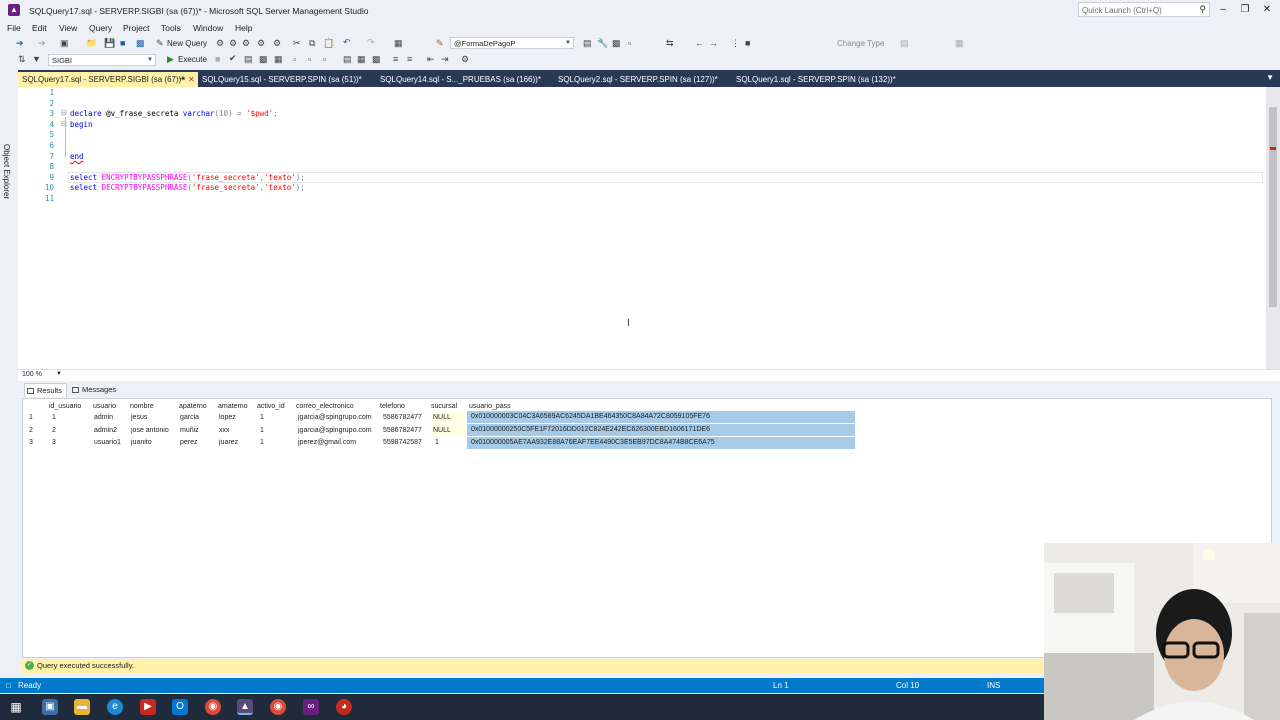 Image resolution: width=1280 pixels, height=720 pixels. I want to click on filter-icon: ▼, so click(36, 59).